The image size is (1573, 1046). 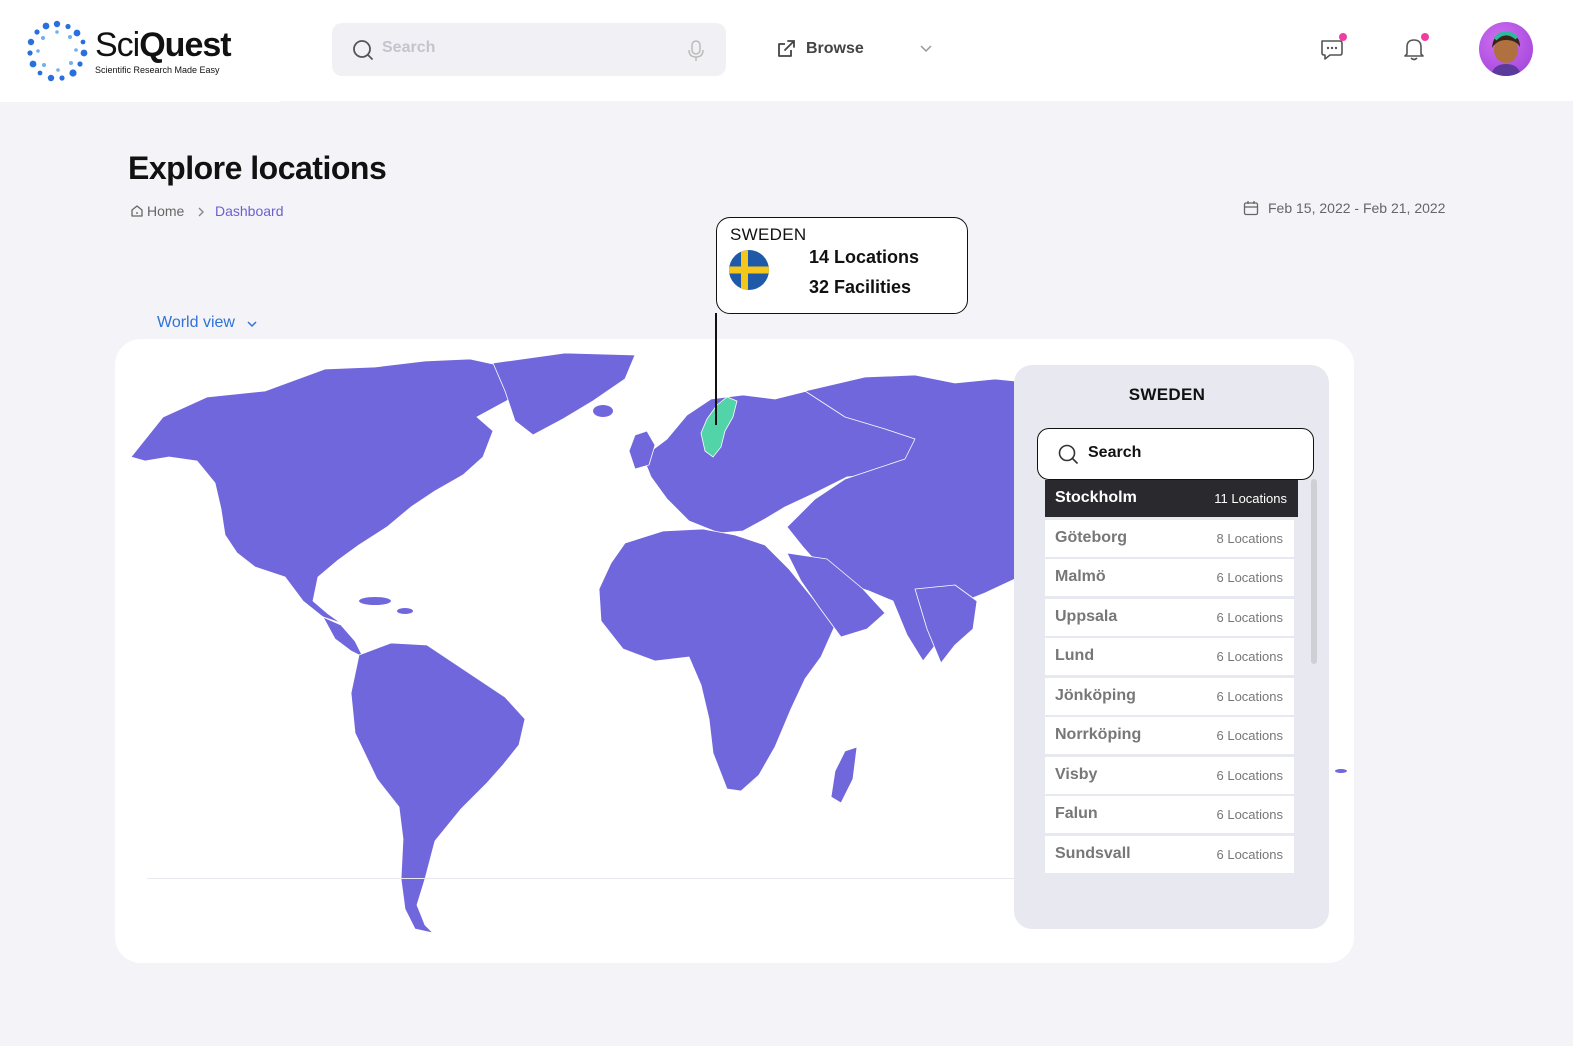 I want to click on world-view-dropdown: World view, so click(x=207, y=323).